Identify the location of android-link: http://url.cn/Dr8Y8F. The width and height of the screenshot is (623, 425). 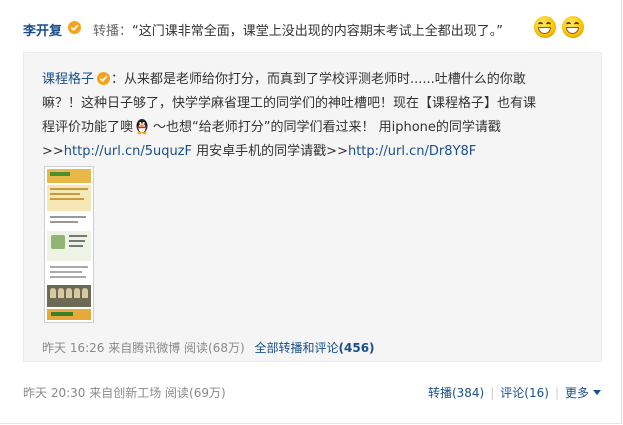
(412, 151).